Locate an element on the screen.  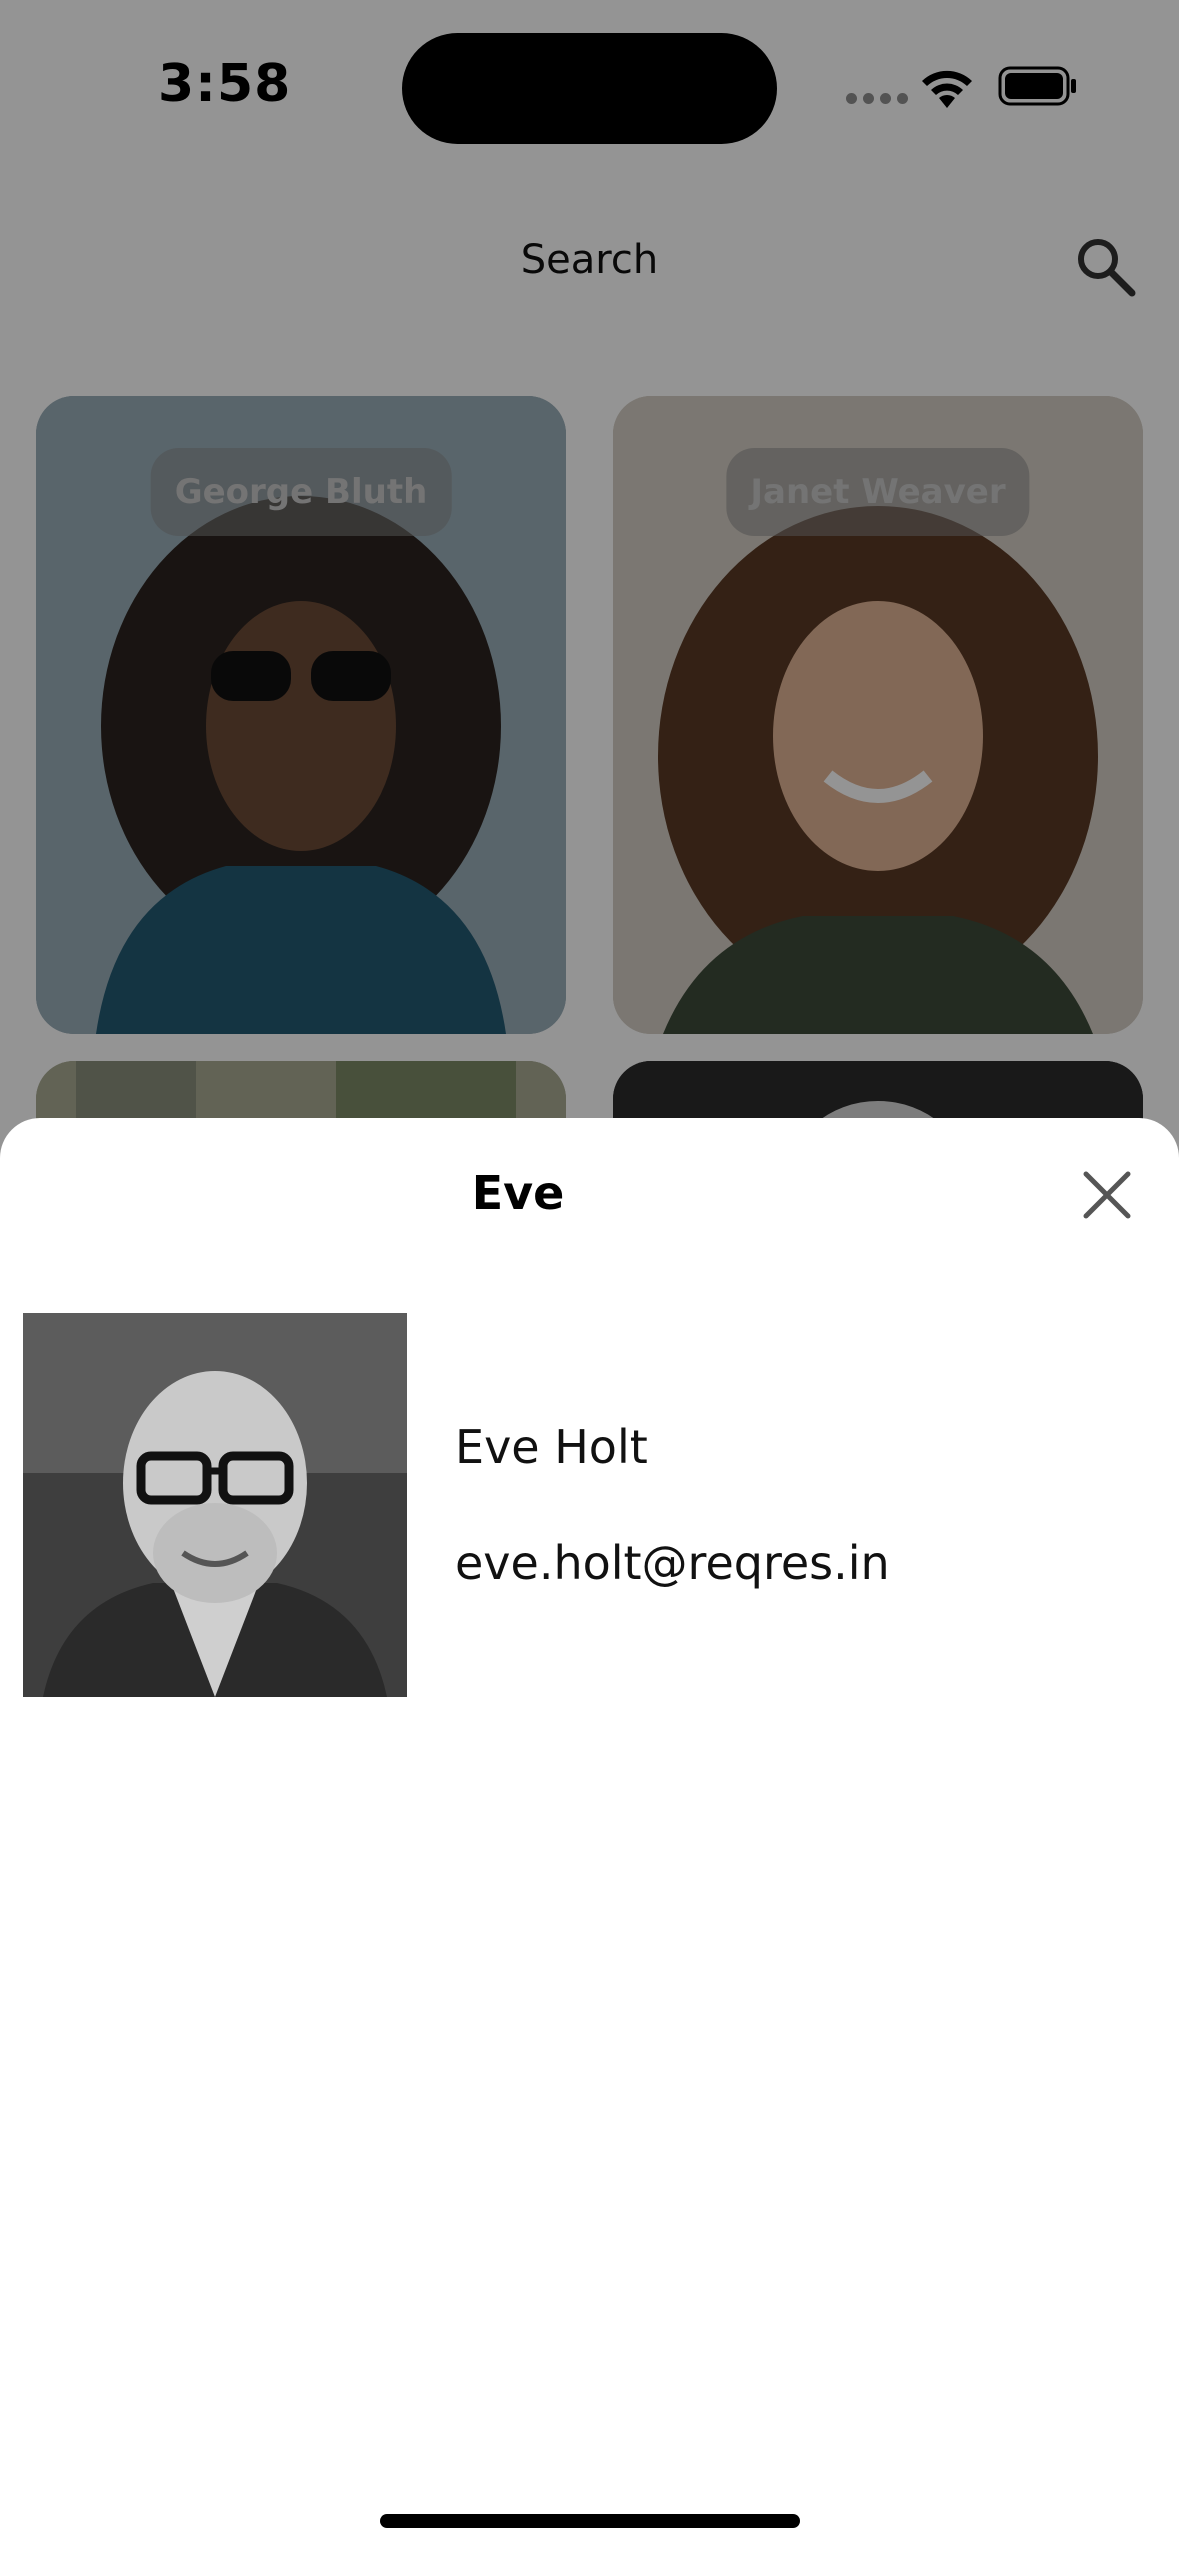
profile-email: eve.holt@reqres.in is located at coordinates (672, 1563).